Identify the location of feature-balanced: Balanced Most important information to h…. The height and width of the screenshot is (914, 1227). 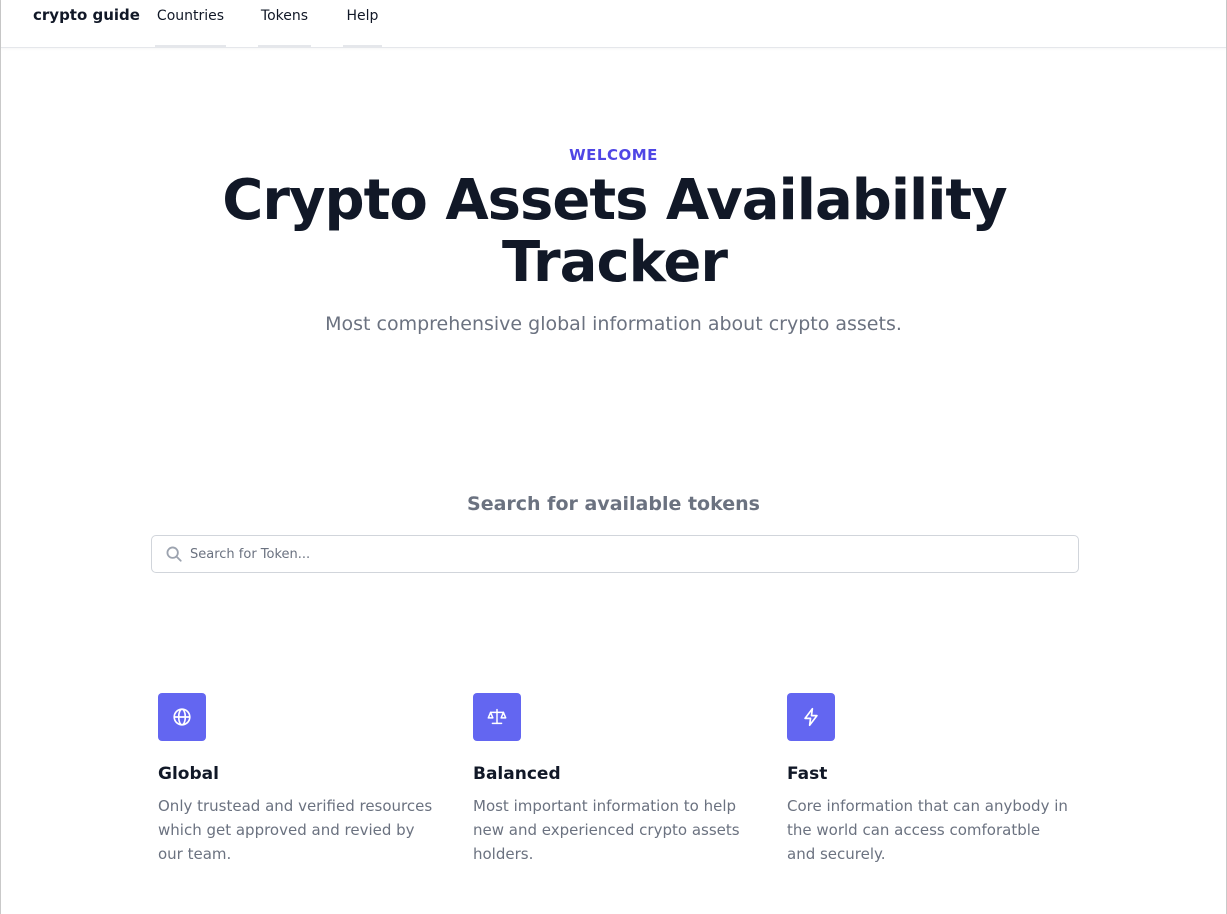
(618, 779).